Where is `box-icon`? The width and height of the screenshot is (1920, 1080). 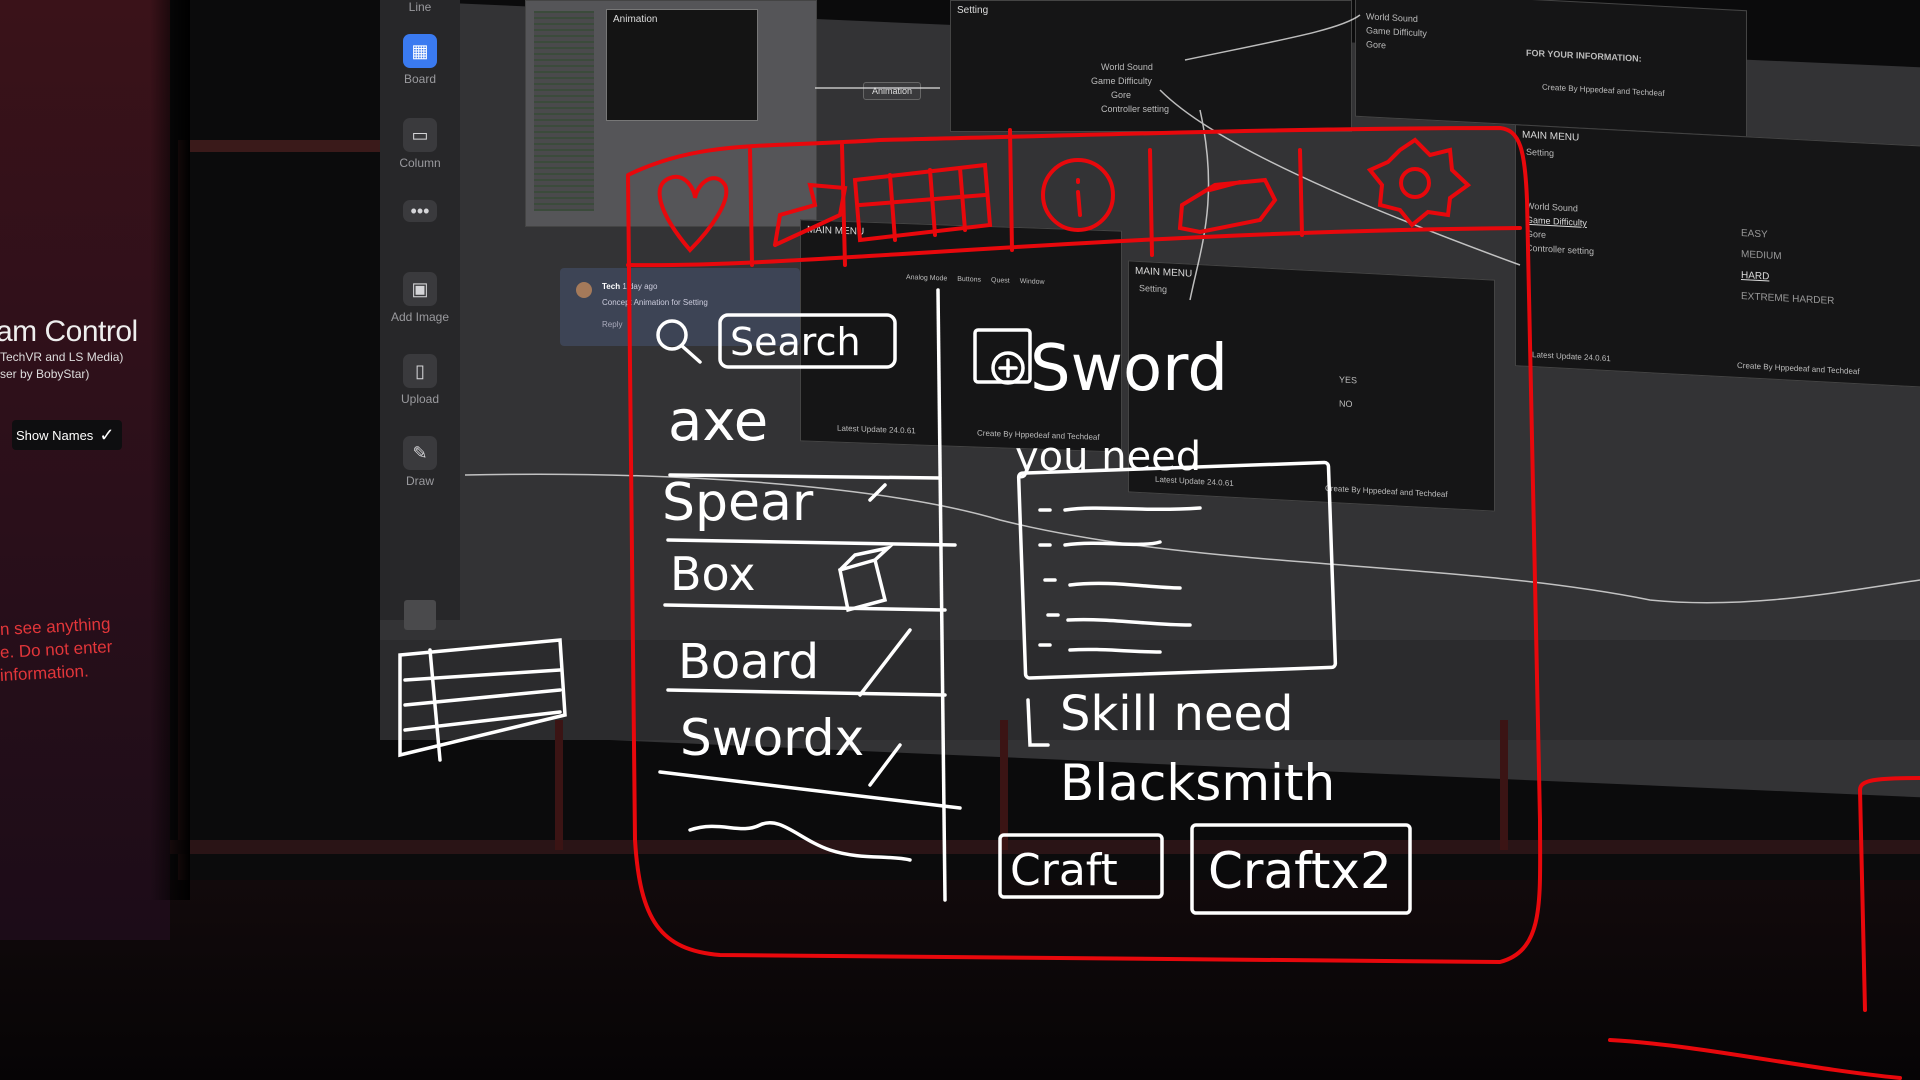
box-icon is located at coordinates (865, 578).